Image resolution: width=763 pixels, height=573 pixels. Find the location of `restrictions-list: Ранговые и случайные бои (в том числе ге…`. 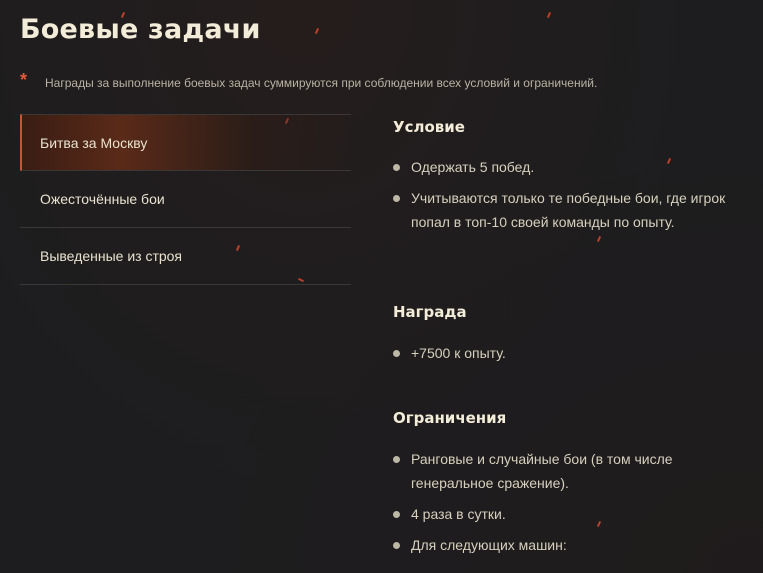

restrictions-list: Ранговые и случайные бои (в том числе ге… is located at coordinates (568, 505).